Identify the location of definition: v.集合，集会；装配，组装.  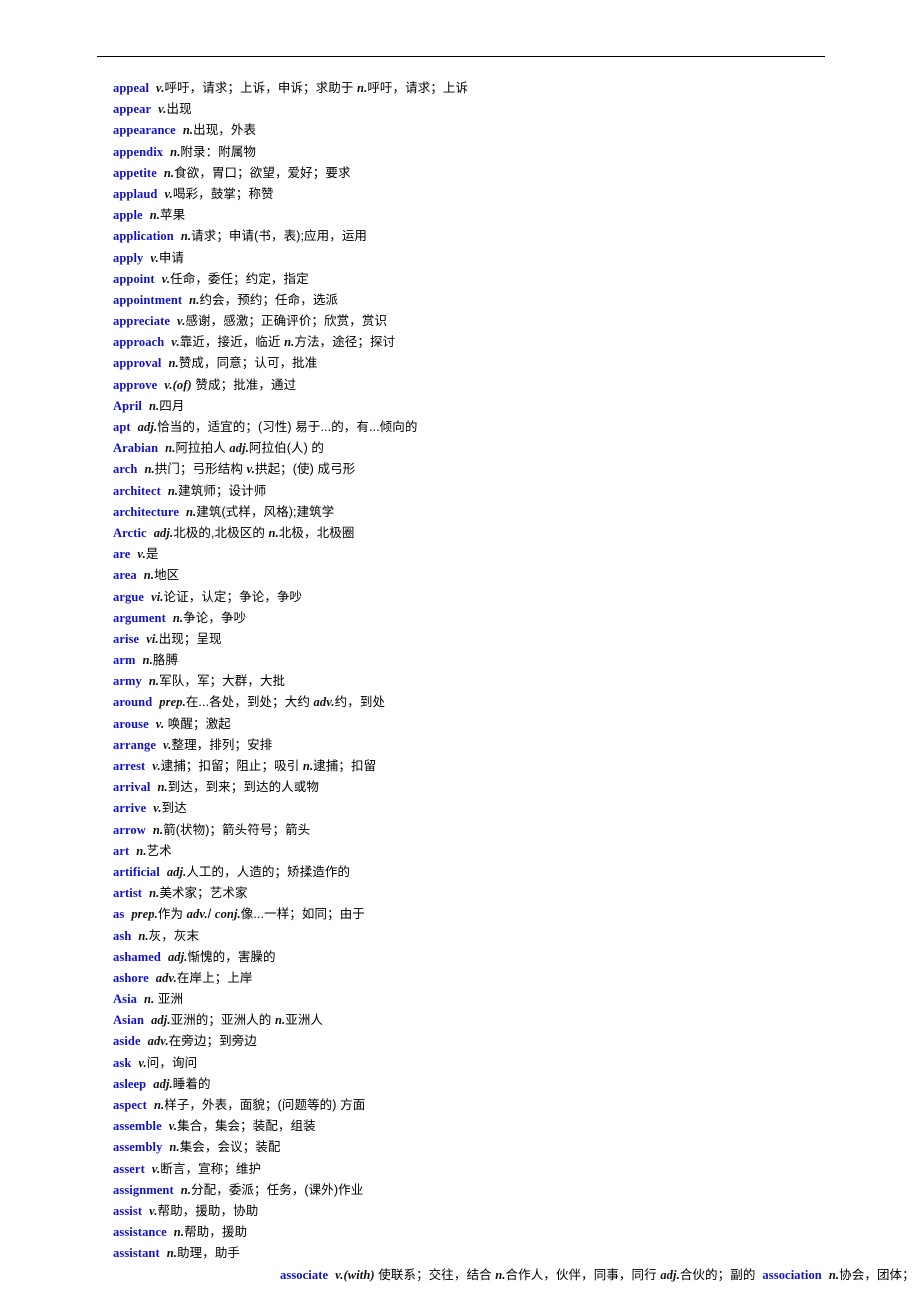
(242, 1126).